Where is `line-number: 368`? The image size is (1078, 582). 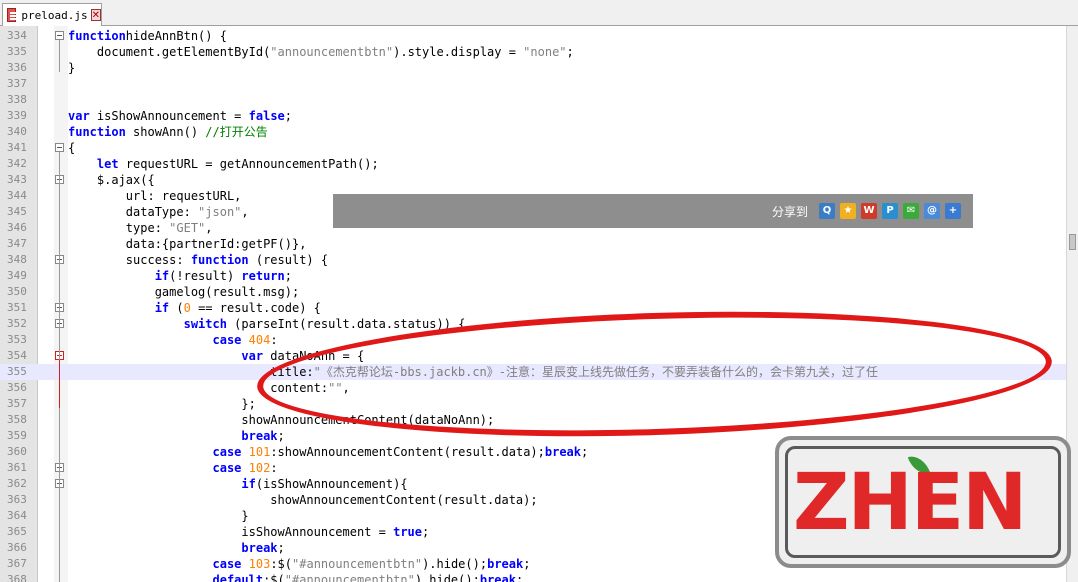 line-number: 368 is located at coordinates (17, 577).